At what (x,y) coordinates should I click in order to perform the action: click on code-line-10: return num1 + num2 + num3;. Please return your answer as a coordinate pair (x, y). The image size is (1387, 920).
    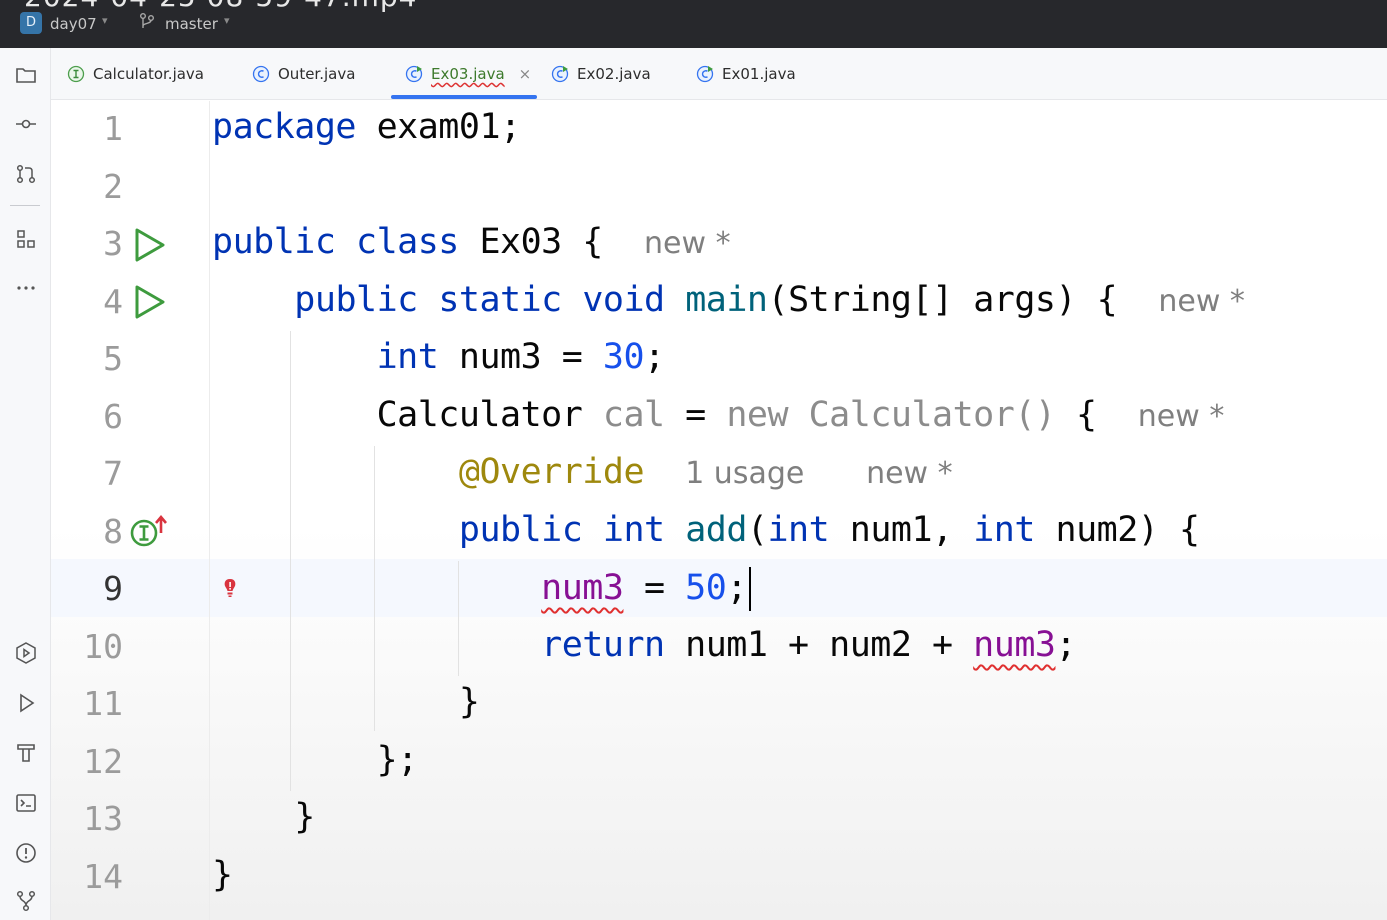
    Looking at the image, I should click on (644, 645).